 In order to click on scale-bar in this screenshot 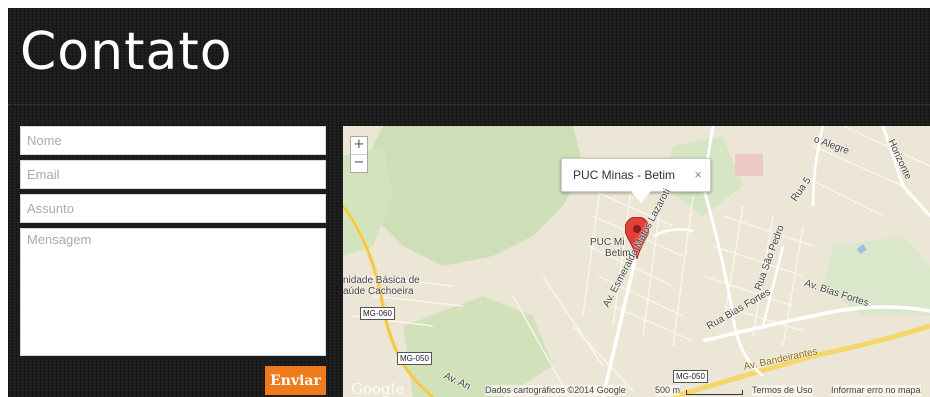, I will do `click(714, 392)`.